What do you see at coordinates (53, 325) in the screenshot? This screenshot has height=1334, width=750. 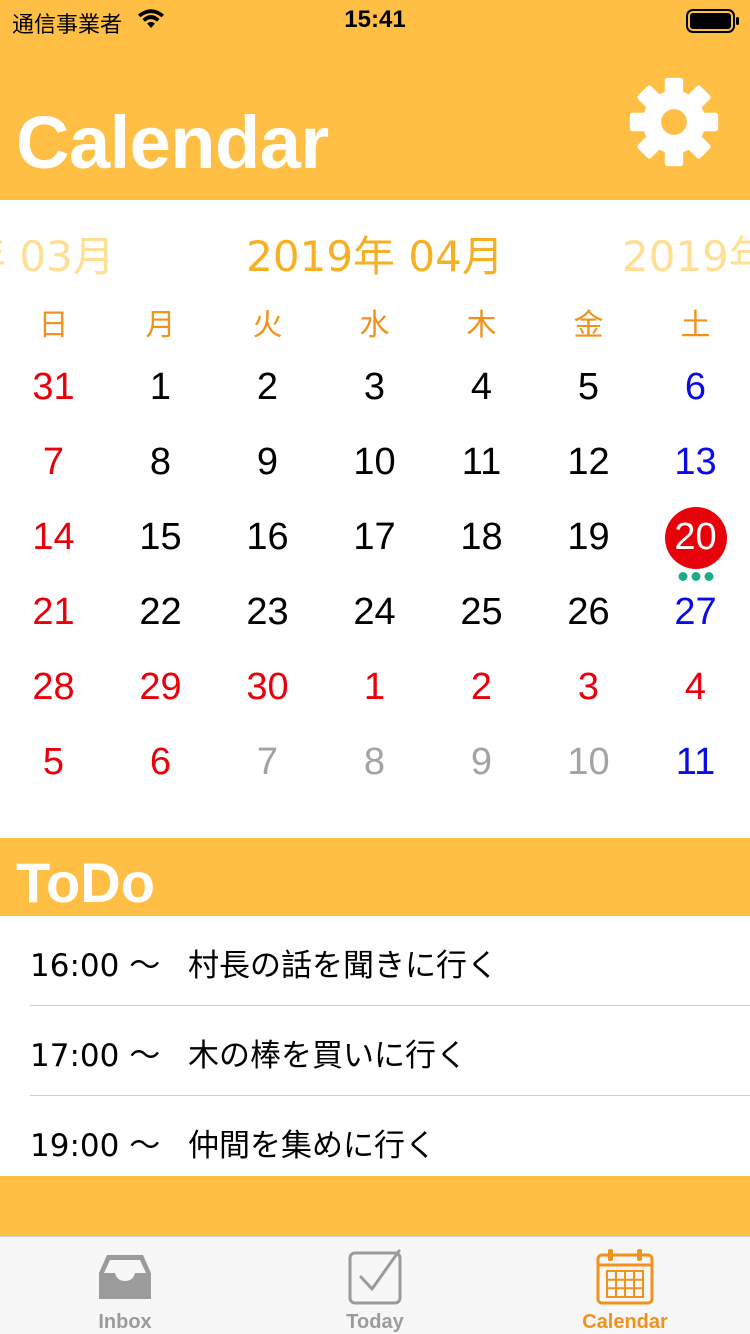 I see `weekday-sun: 日` at bounding box center [53, 325].